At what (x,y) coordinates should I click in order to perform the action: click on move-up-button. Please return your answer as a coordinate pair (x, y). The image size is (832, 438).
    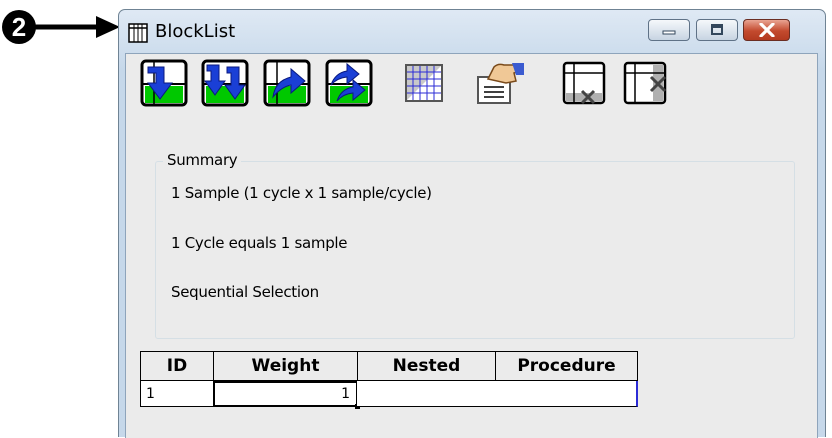
    Looking at the image, I should click on (287, 83).